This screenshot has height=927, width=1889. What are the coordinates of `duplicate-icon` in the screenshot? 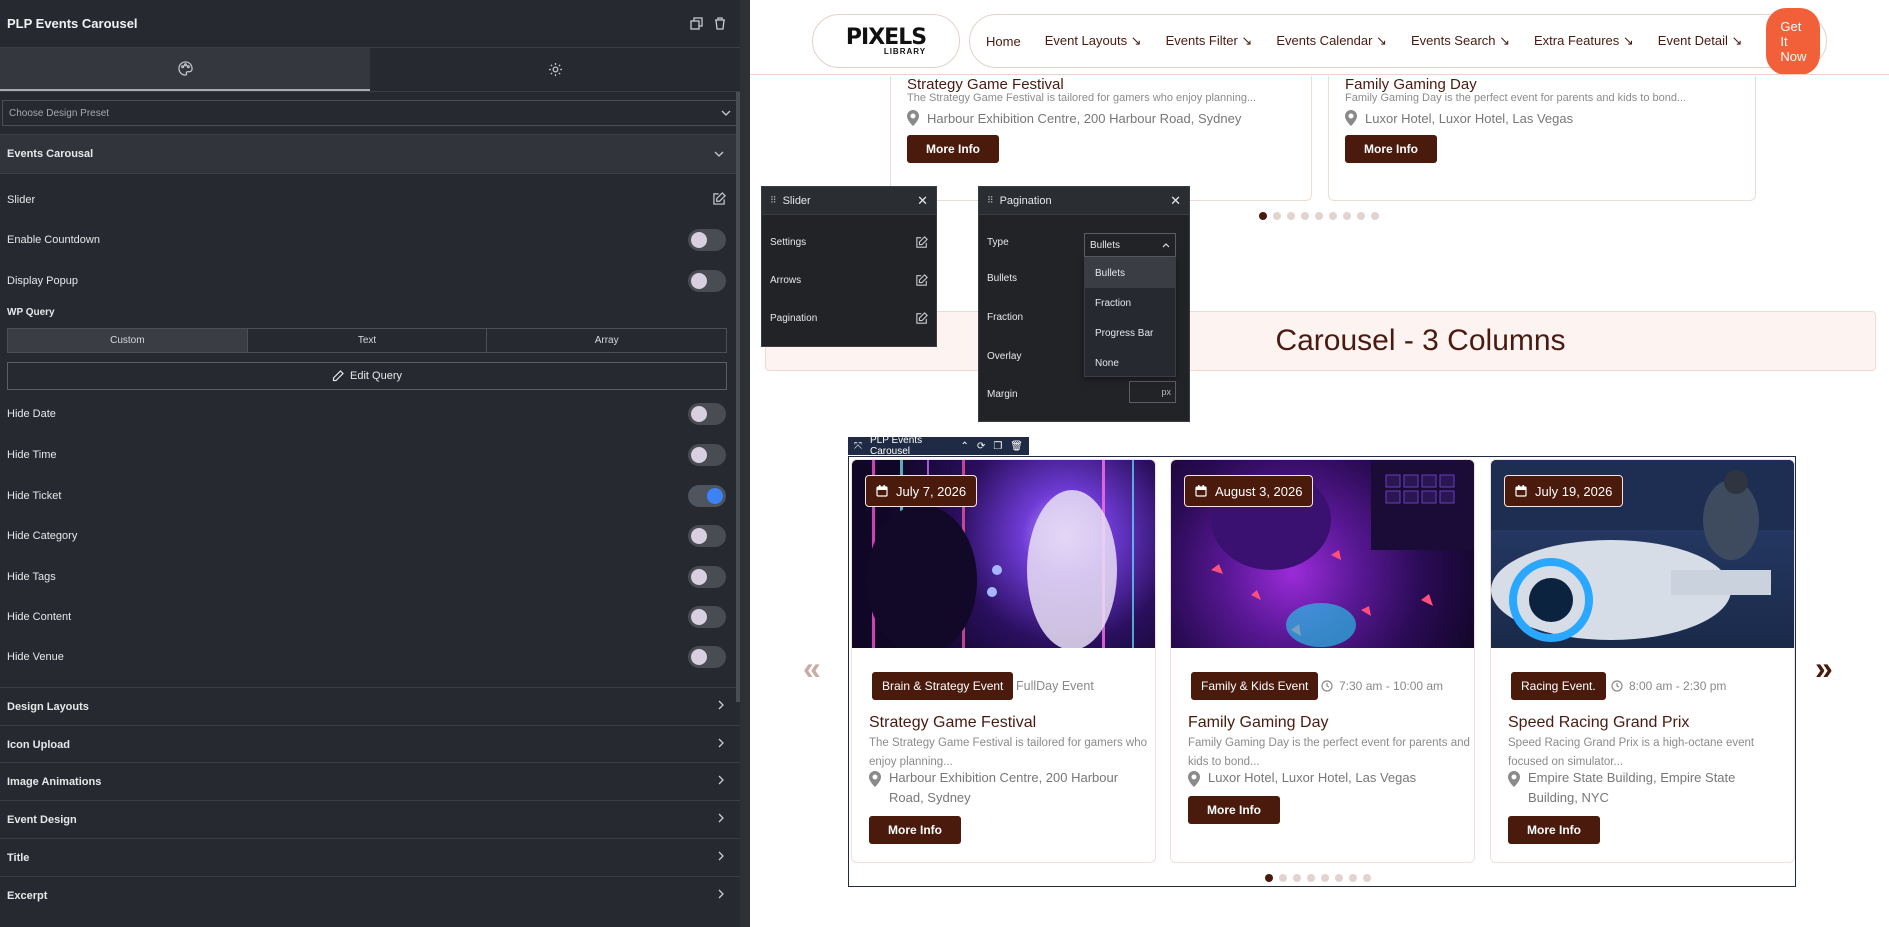 It's located at (696, 24).